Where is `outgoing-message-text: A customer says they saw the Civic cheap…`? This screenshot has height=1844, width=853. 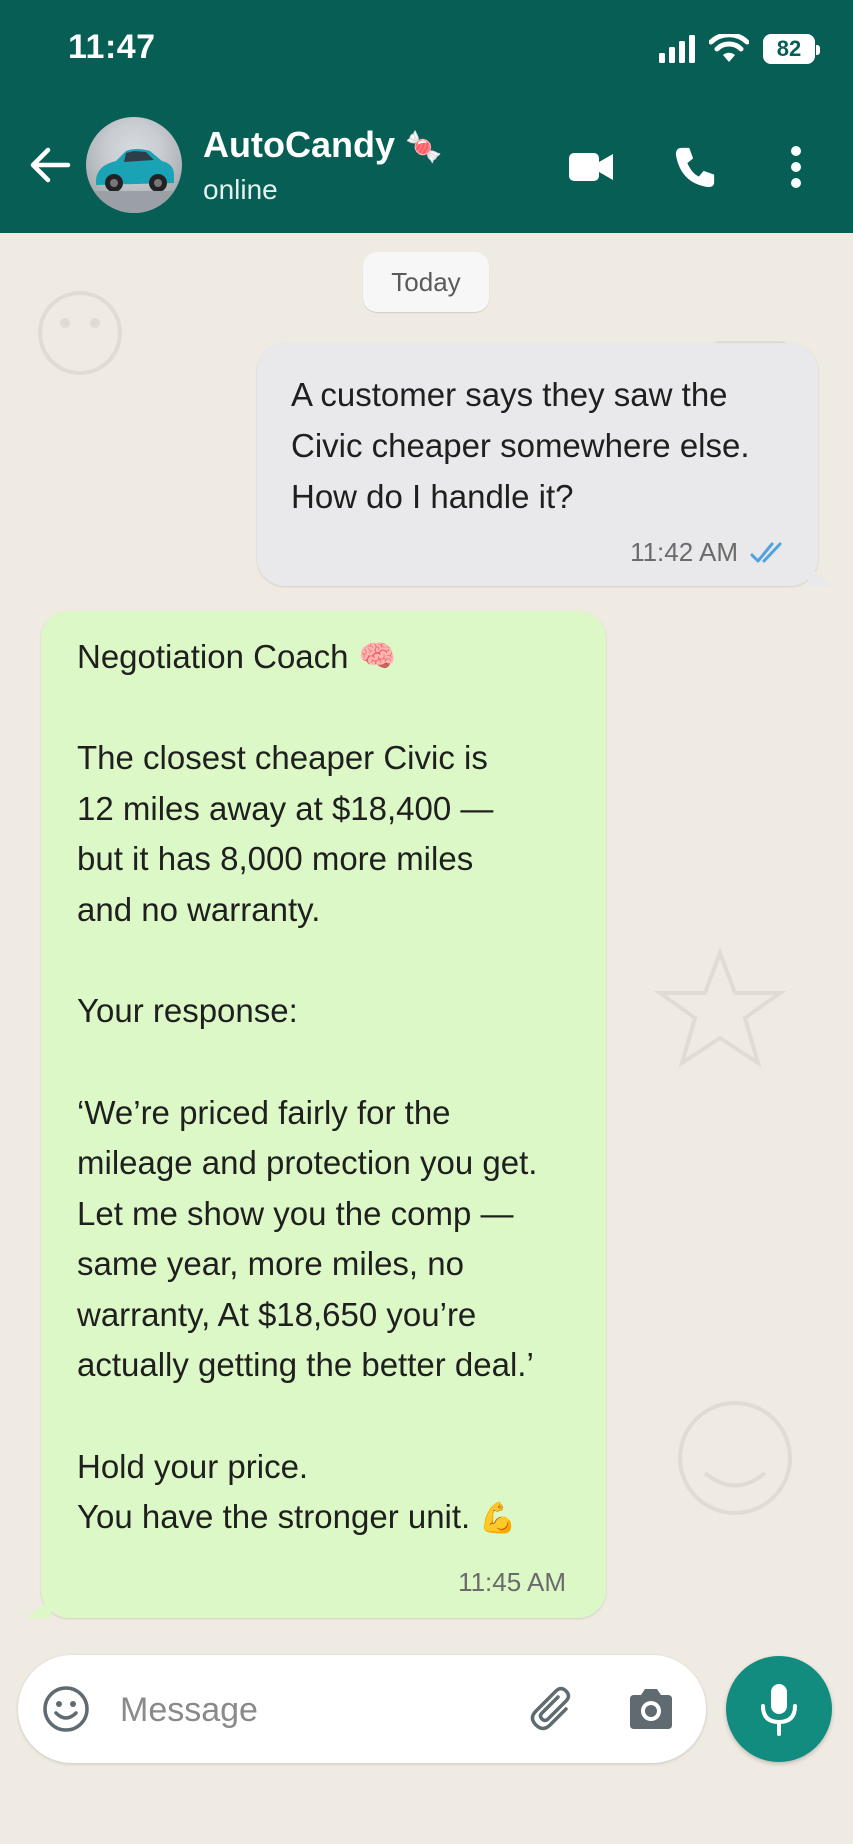
outgoing-message-text: A customer says they saw the Civic cheap… is located at coordinates (520, 445).